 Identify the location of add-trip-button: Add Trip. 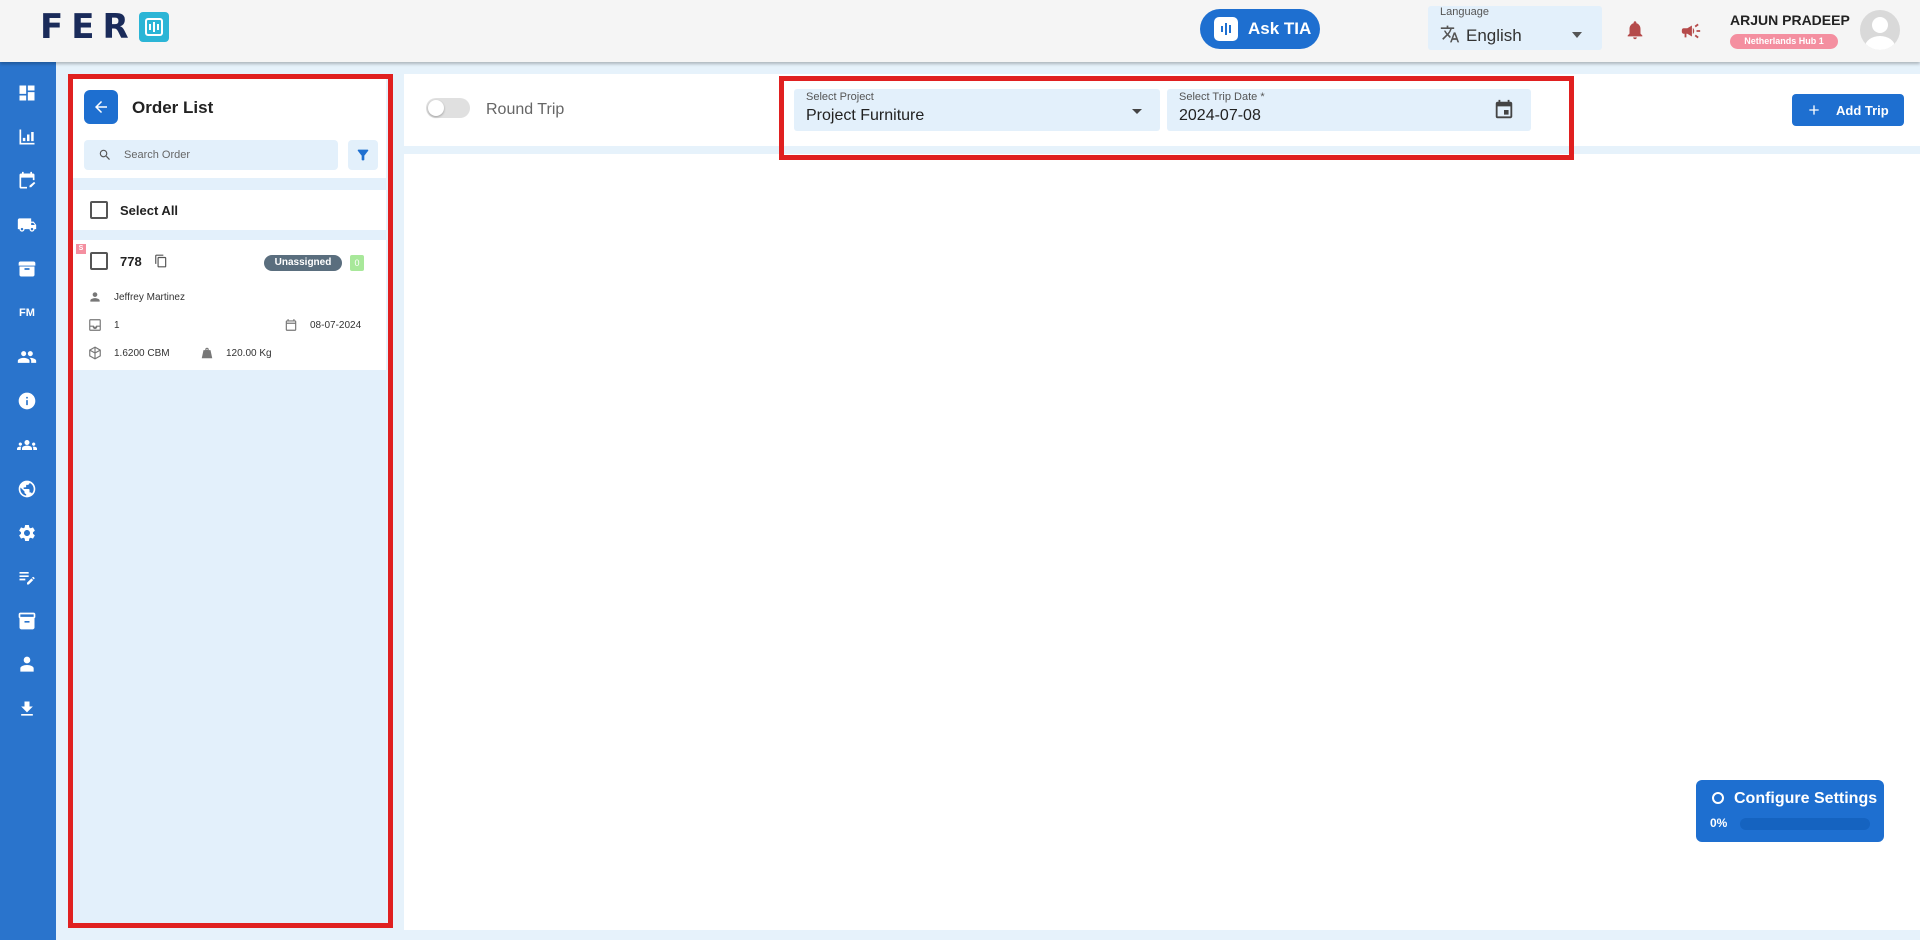
(1848, 110).